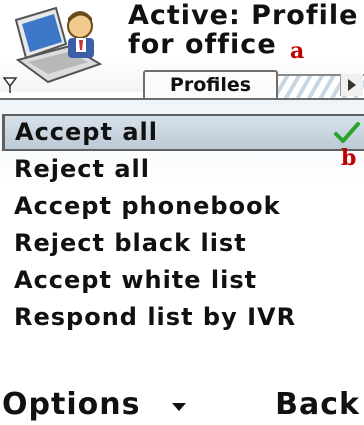 The image size is (364, 425). I want to click on list-item-accept-phonebook: Accept phonebook, so click(182, 206).